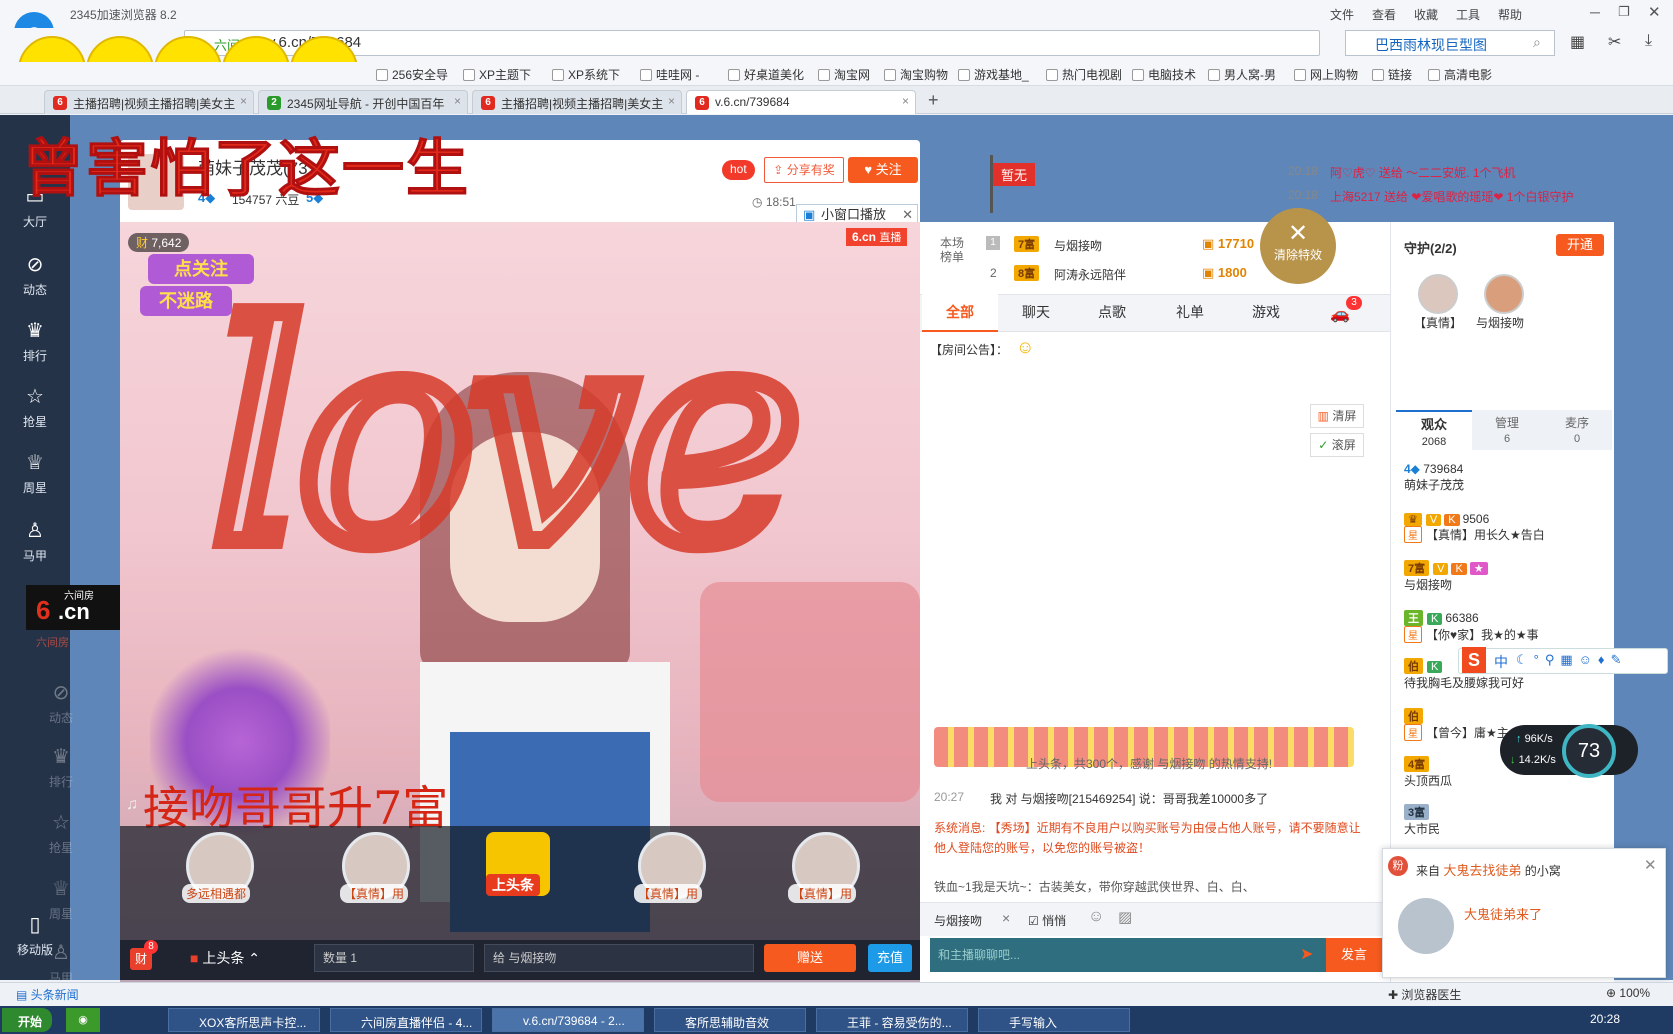 This screenshot has width=1673, height=1034. I want to click on headline-select: ■ 上头条 ⌃, so click(225, 958).